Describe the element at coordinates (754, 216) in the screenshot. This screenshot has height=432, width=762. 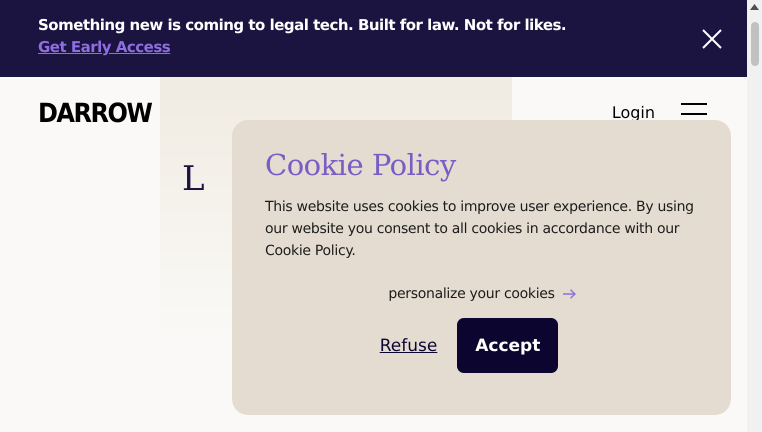
I see `scrollbar` at that location.